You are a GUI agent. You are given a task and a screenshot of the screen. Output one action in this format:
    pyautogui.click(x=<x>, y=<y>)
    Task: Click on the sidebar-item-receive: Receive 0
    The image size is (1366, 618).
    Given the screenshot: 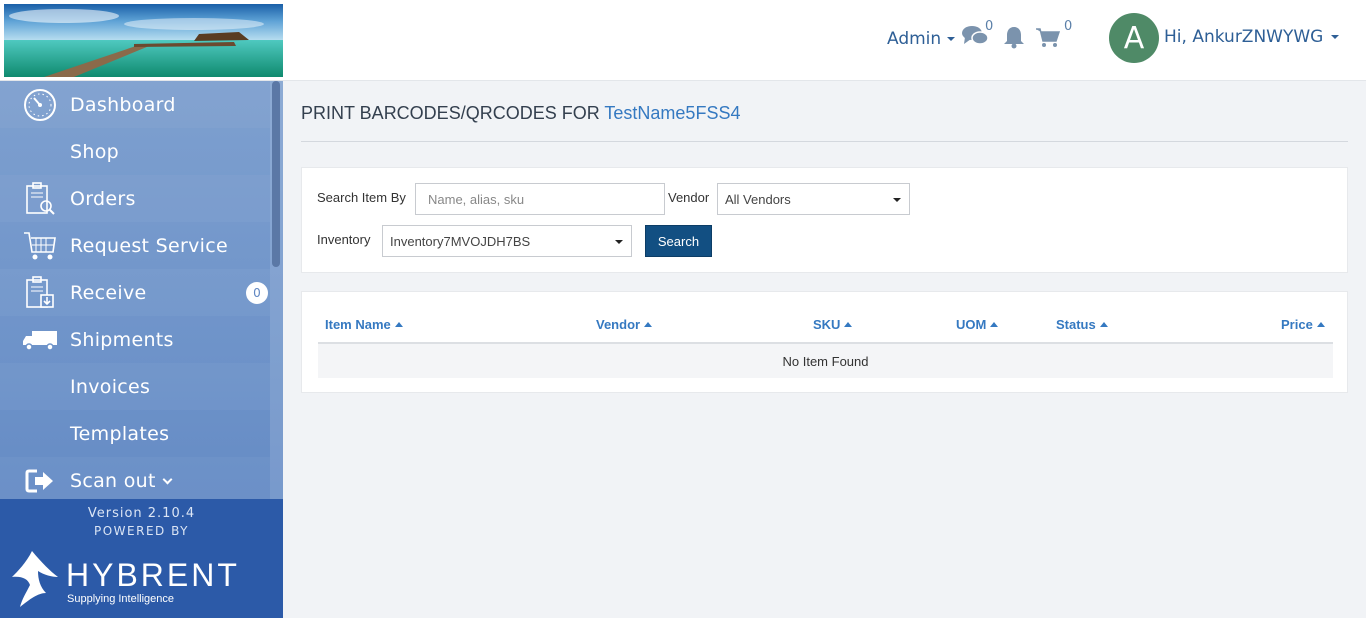 What is the action you would take?
    pyautogui.click(x=135, y=292)
    